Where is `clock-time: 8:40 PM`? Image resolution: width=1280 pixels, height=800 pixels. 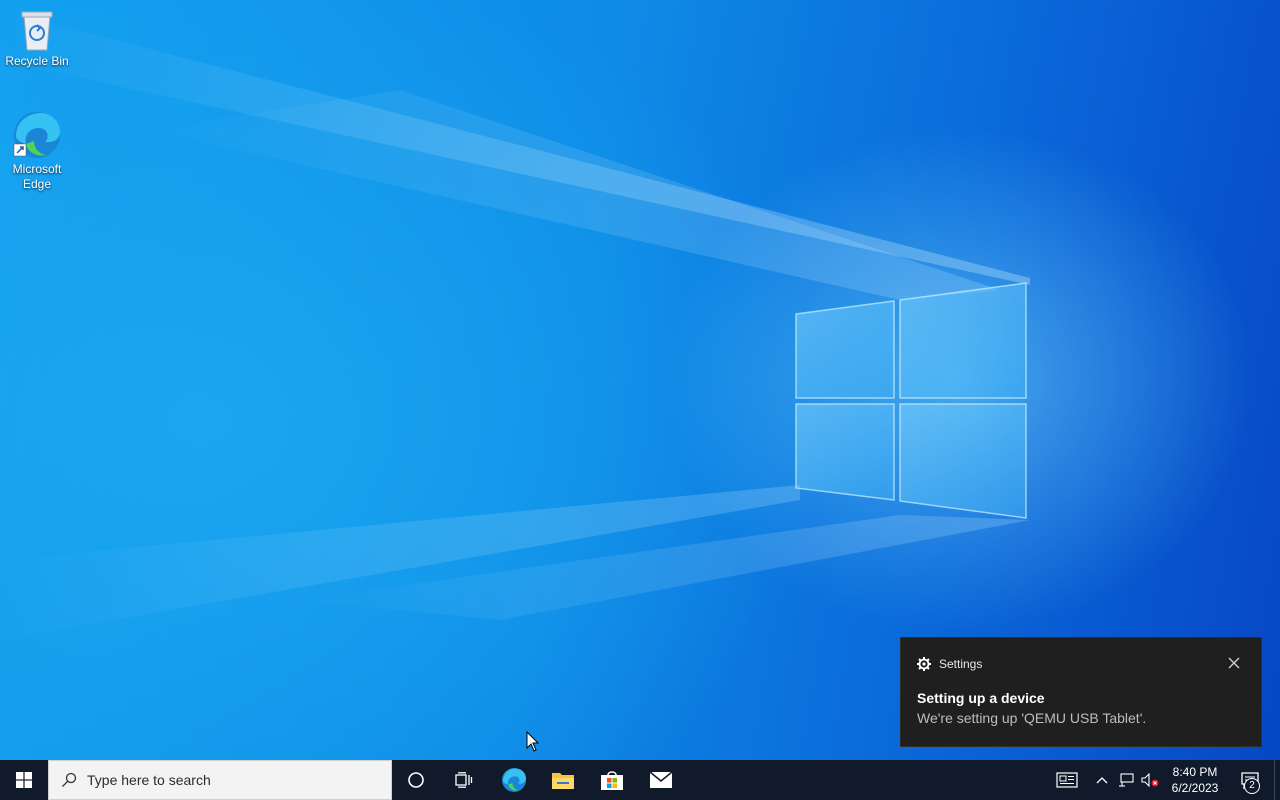 clock-time: 8:40 PM is located at coordinates (1195, 772).